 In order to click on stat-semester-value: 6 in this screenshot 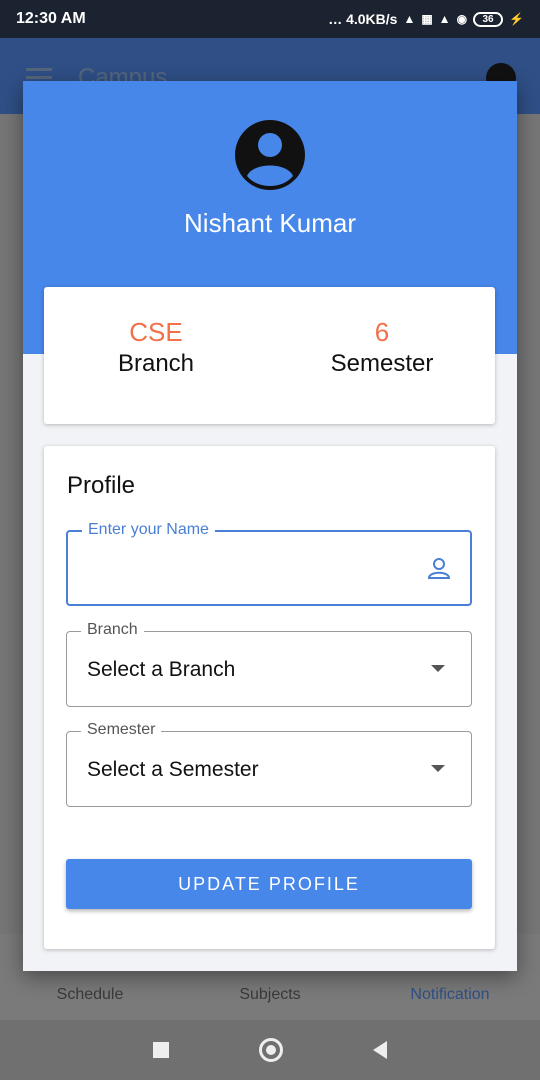, I will do `click(382, 332)`.